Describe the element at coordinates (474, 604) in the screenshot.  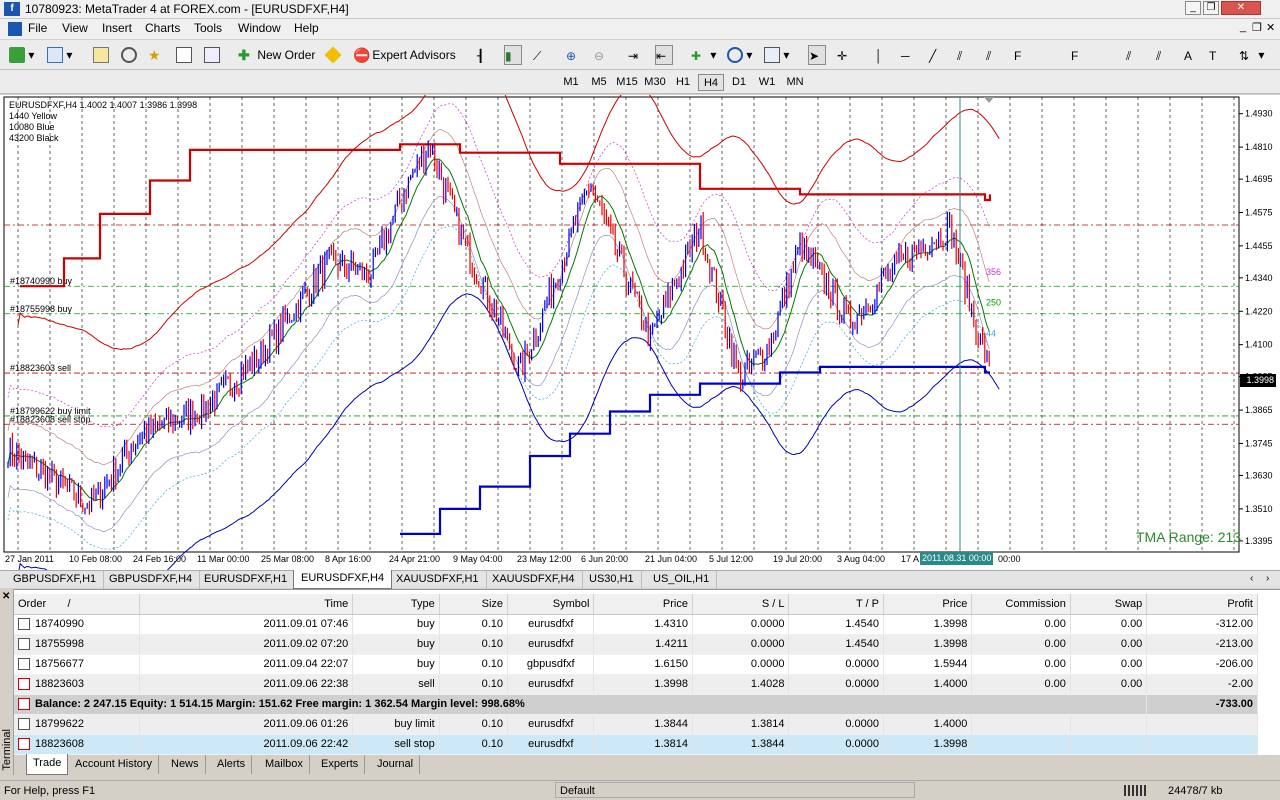
I see `col-size: Size` at that location.